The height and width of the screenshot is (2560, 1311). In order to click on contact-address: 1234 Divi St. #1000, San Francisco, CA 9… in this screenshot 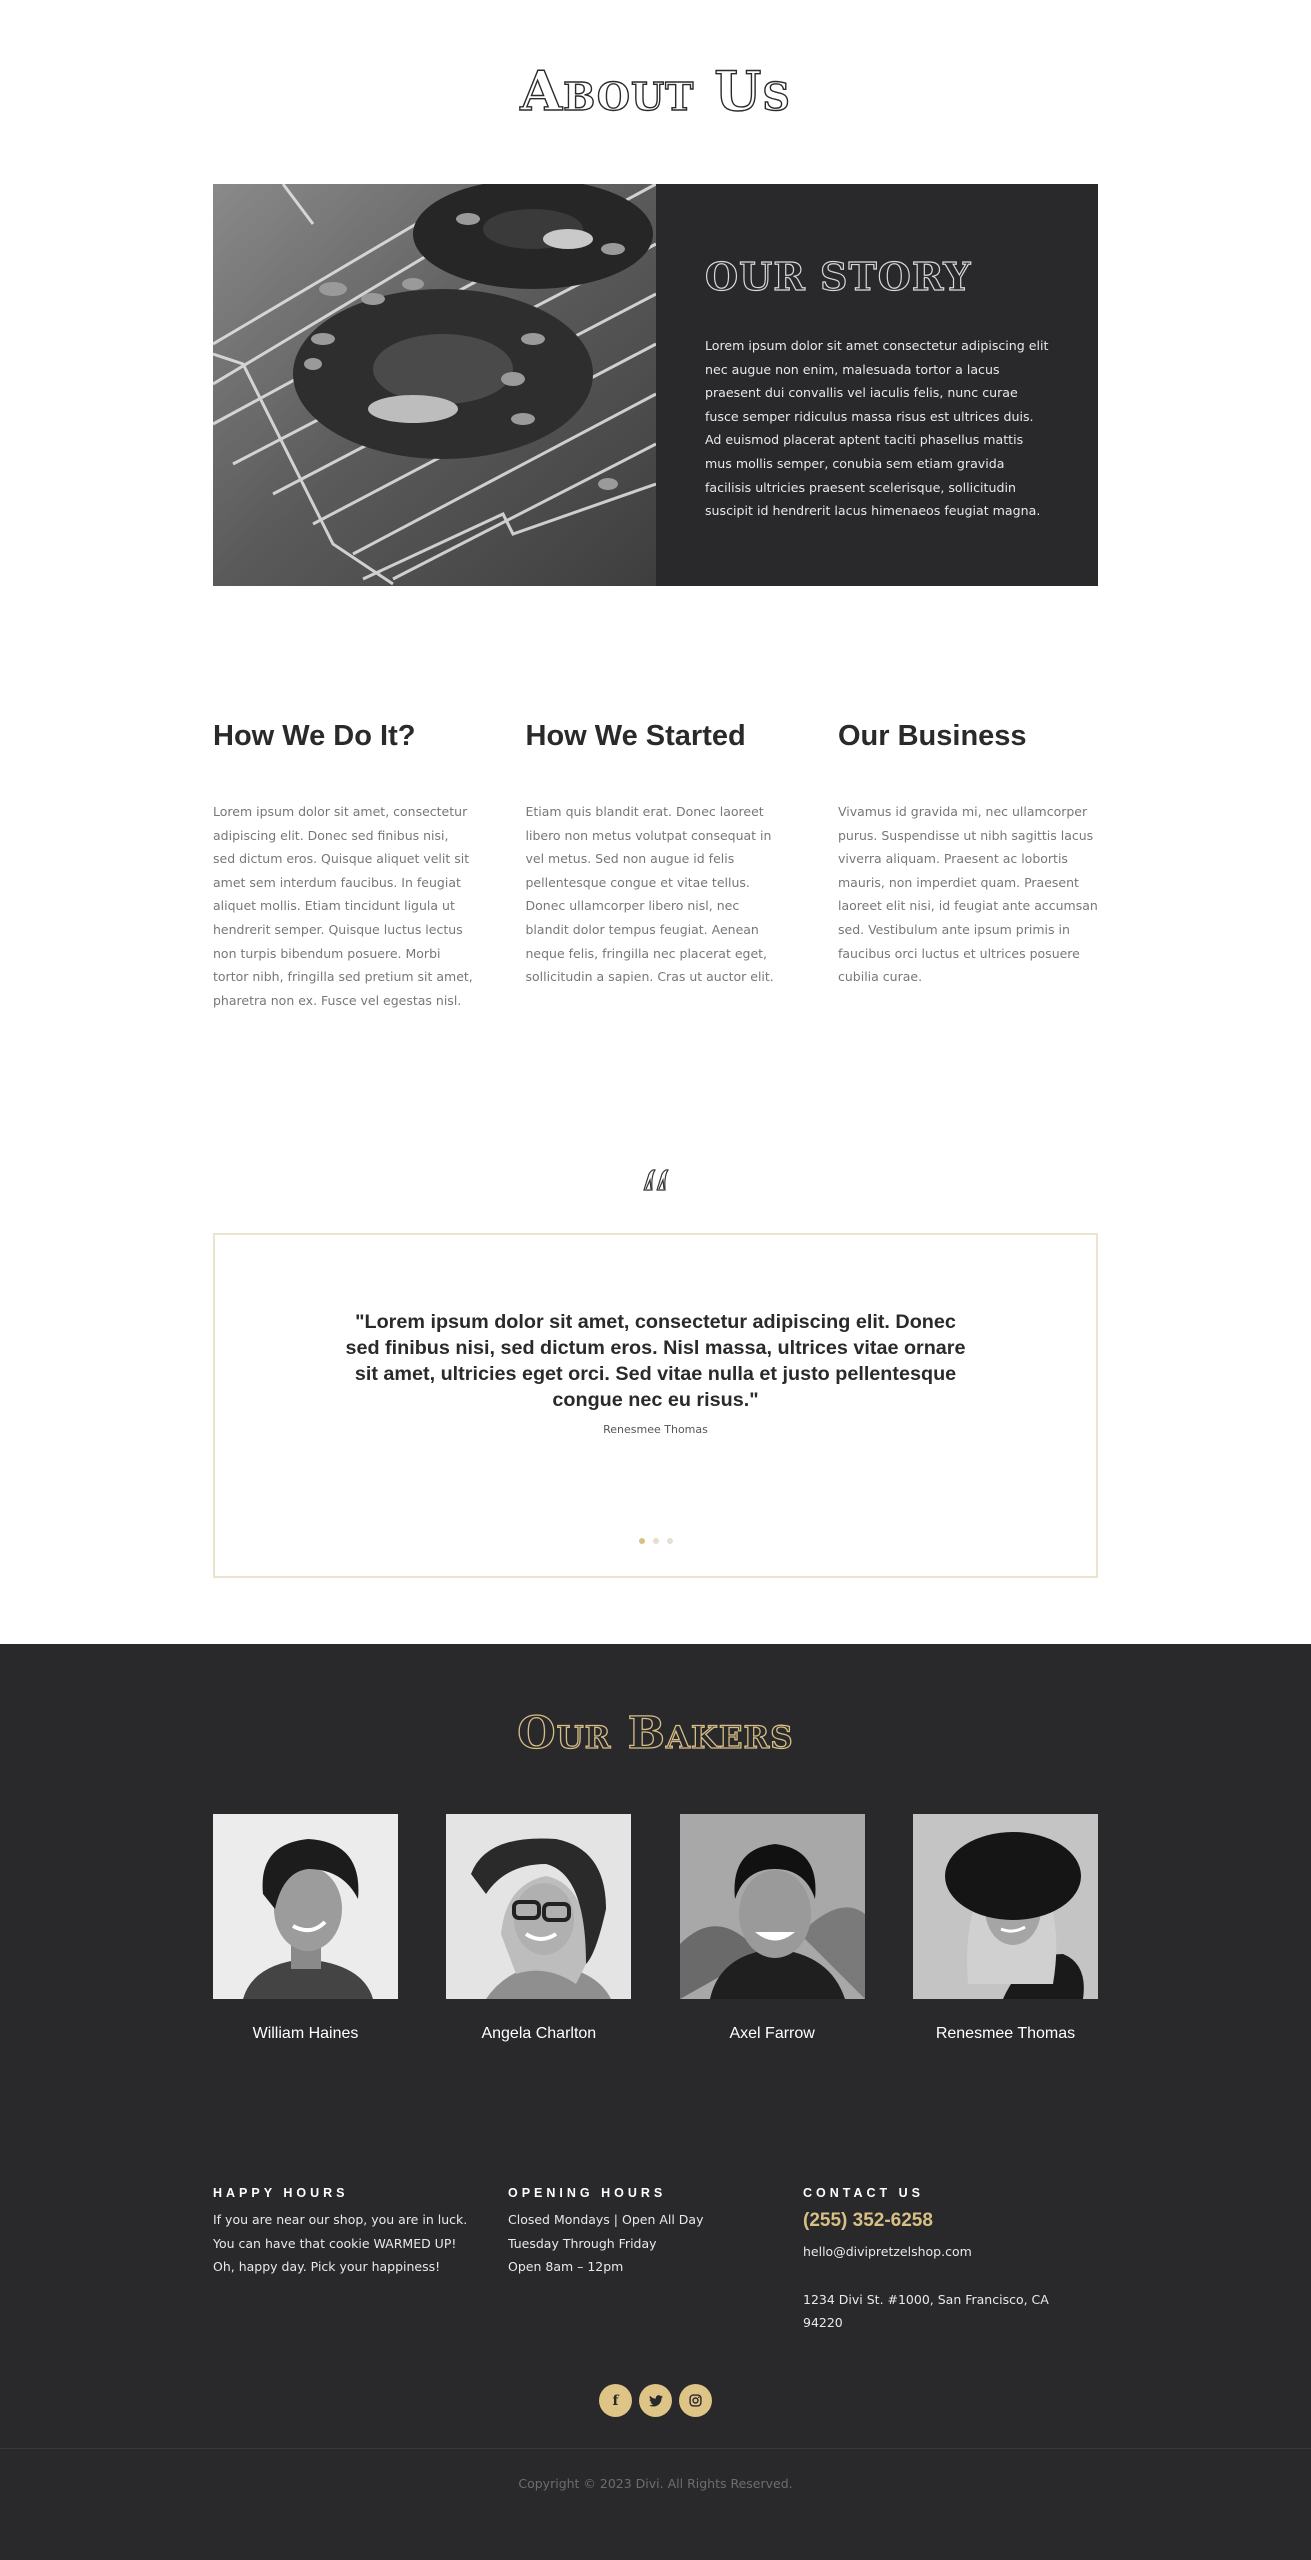, I will do `click(926, 2311)`.